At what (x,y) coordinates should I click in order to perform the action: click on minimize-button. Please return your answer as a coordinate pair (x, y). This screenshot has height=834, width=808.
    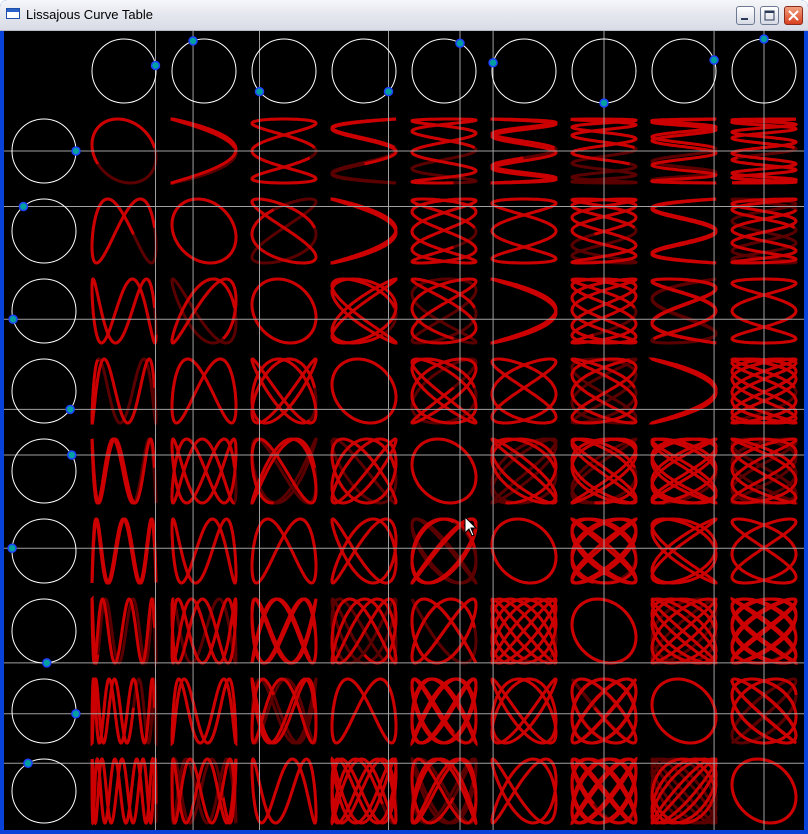
    Looking at the image, I should click on (745, 15).